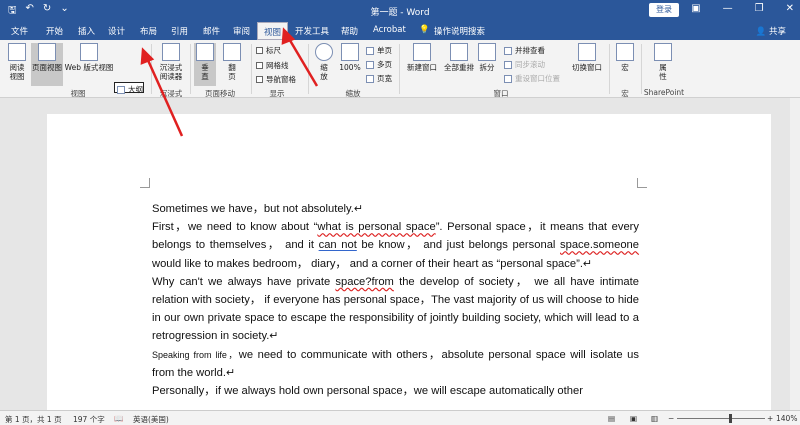  I want to click on paragraph-text: Speaking from life，, so click(195, 354).